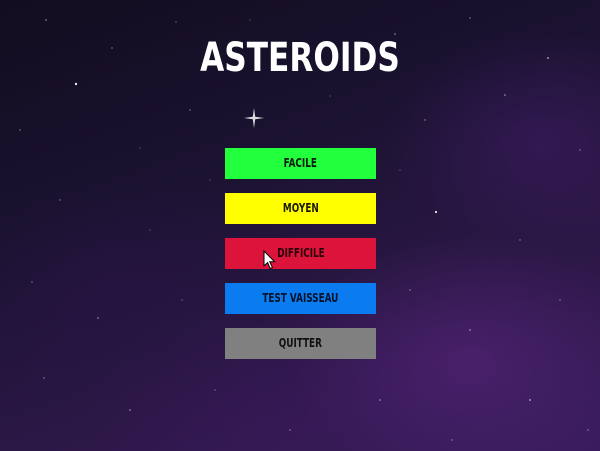 This screenshot has height=451, width=600. I want to click on test-ship-button-label: TEST VAISSEAU, so click(300, 298).